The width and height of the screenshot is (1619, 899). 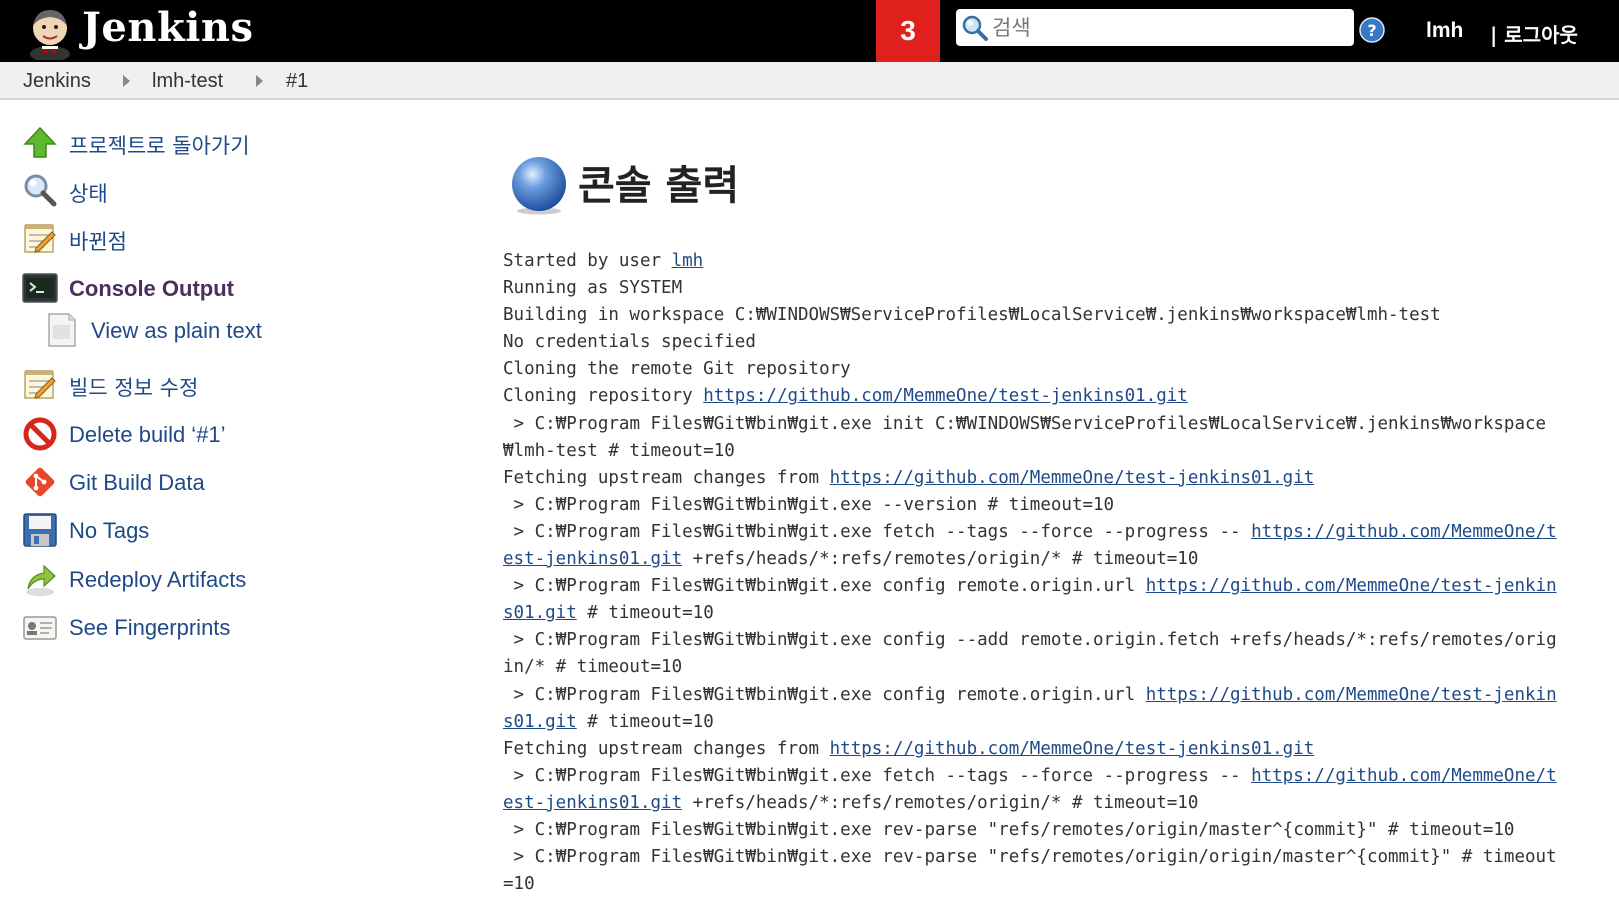 What do you see at coordinates (1444, 31) in the screenshot?
I see `user-link: lmh` at bounding box center [1444, 31].